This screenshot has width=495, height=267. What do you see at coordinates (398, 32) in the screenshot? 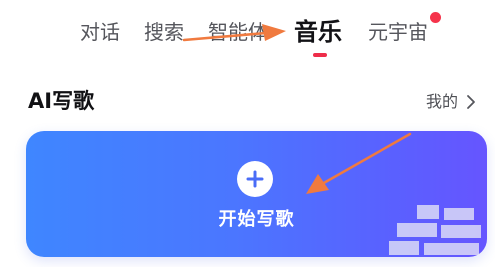
I see `tab-metaverse: 元宇宙` at bounding box center [398, 32].